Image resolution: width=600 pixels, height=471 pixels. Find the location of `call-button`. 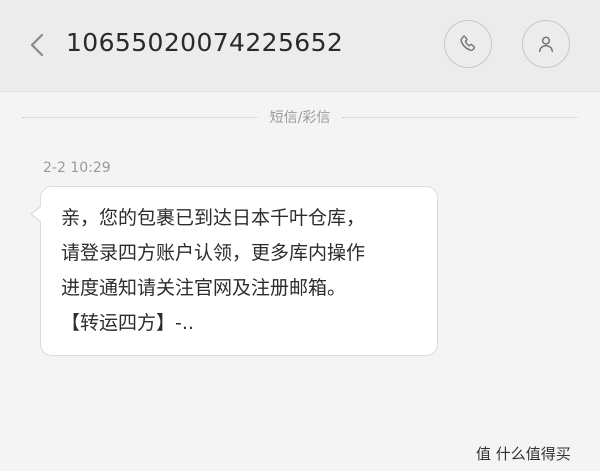

call-button is located at coordinates (468, 44).